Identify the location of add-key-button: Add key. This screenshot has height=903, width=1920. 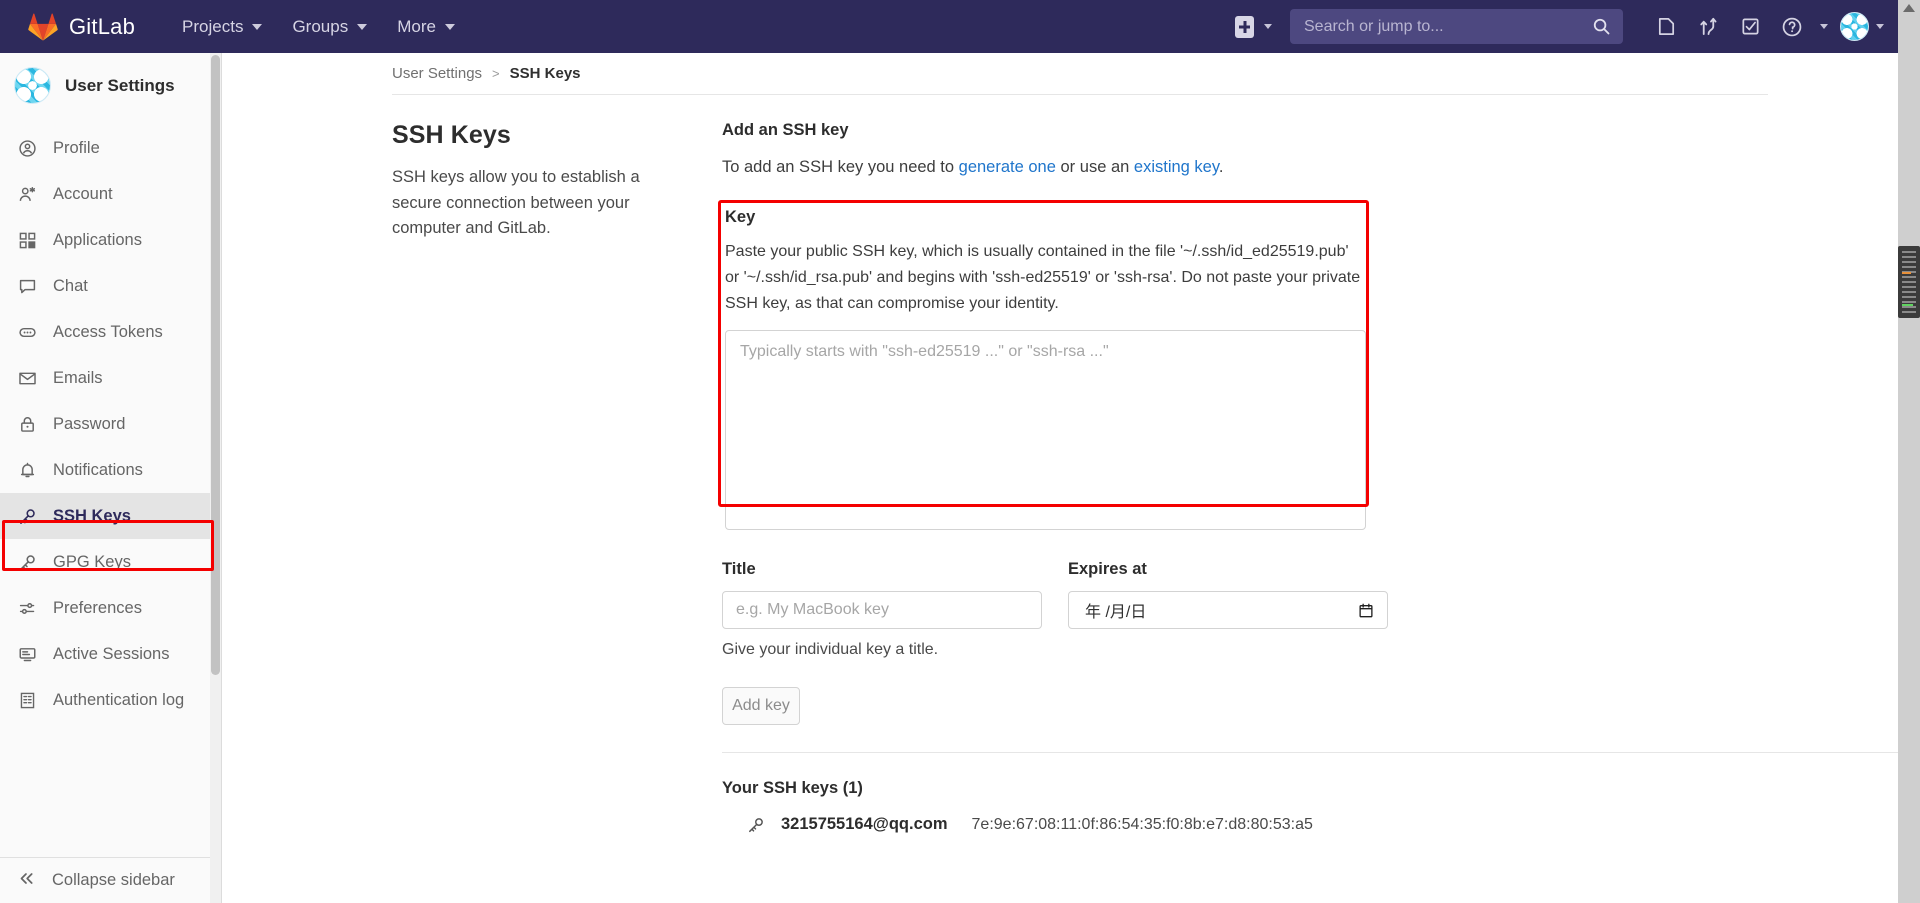
(761, 706).